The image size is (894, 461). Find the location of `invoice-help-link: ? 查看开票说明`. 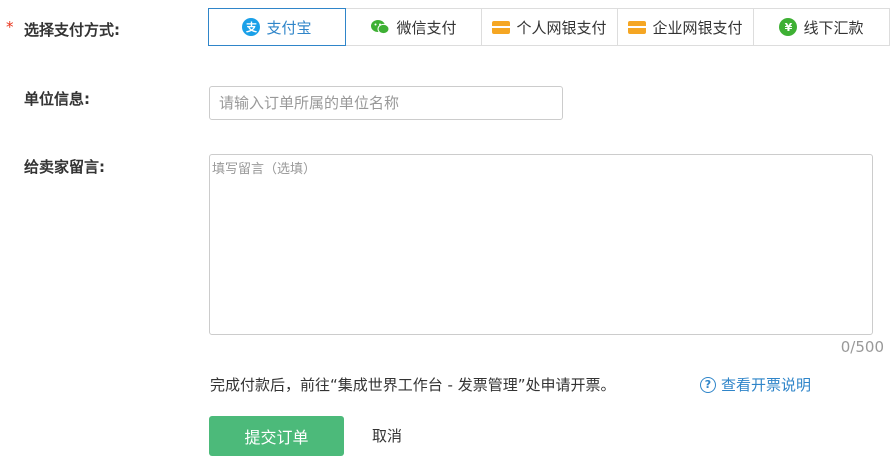

invoice-help-link: ? 查看开票说明 is located at coordinates (755, 384).